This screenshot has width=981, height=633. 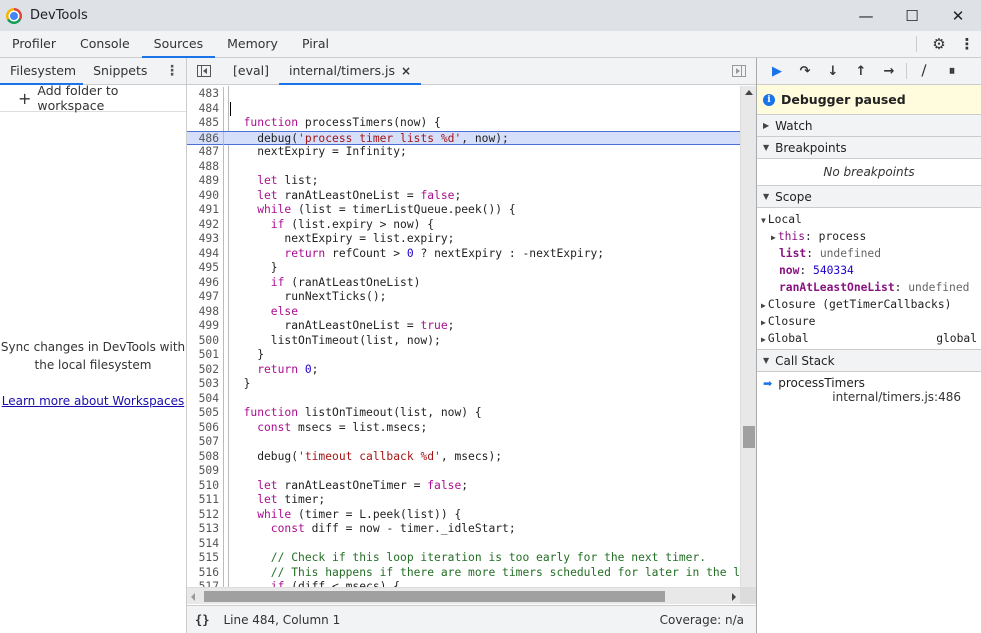 What do you see at coordinates (463, 427) in the screenshot?
I see `code-line: 506 const msecs = list.msecs;` at bounding box center [463, 427].